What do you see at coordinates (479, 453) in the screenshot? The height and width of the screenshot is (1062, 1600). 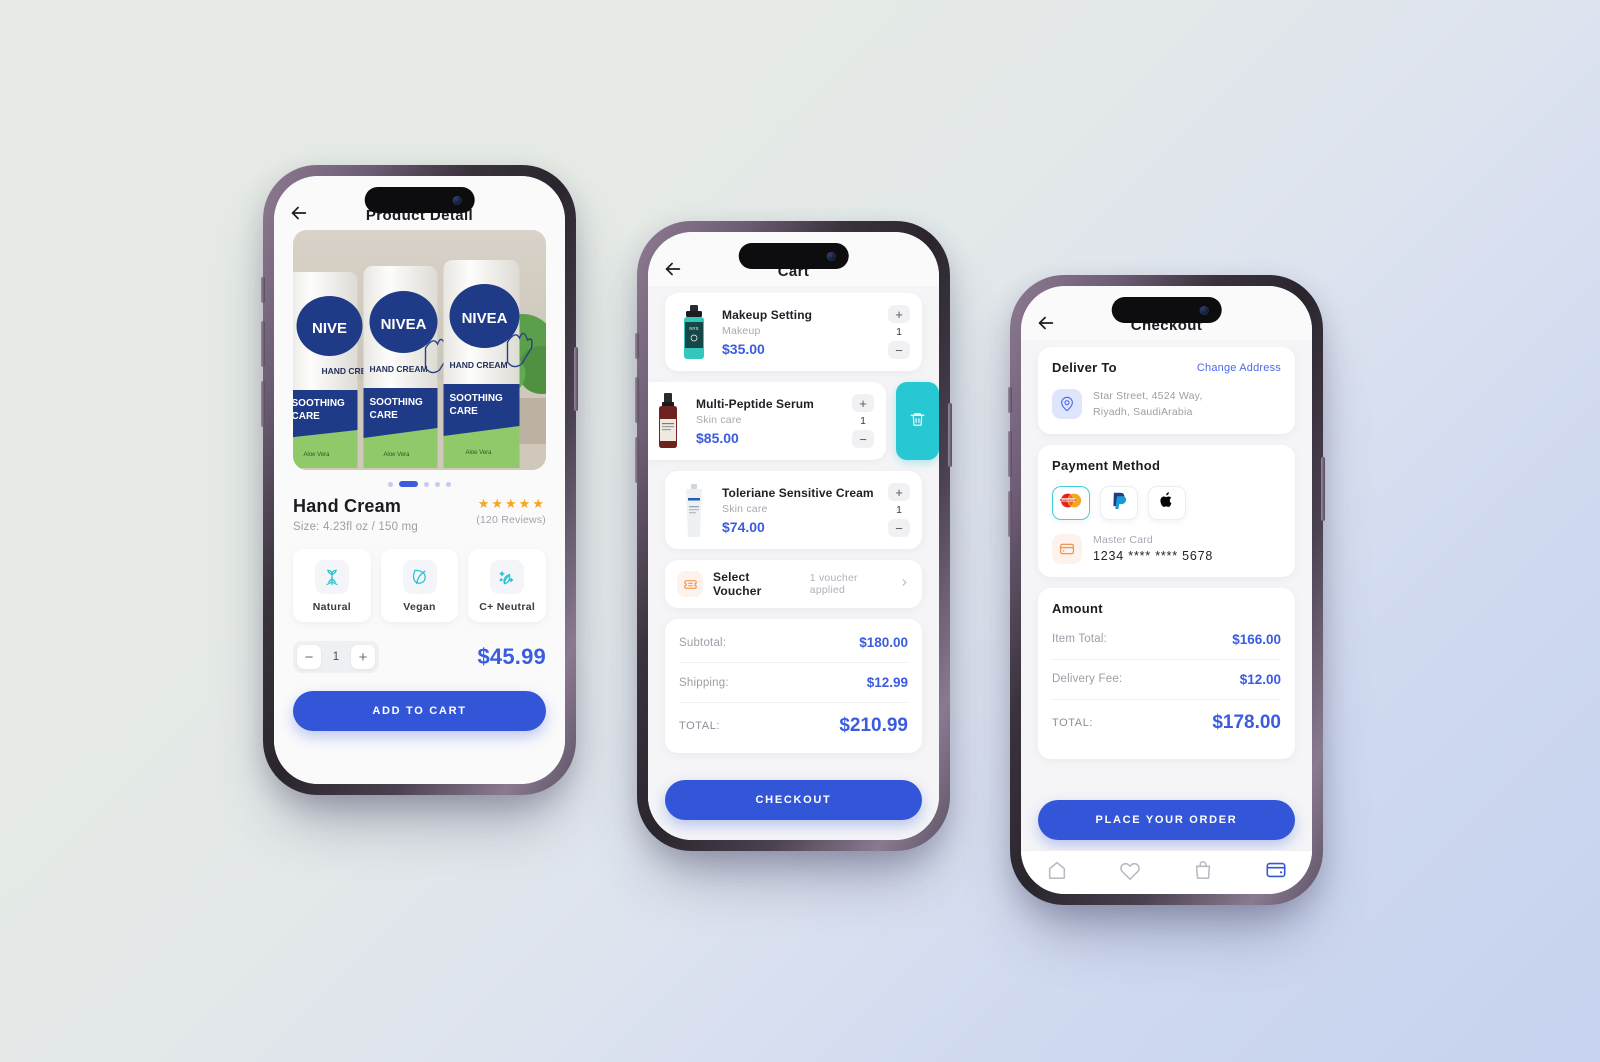 I see `svg-text: Aloe Vera` at bounding box center [479, 453].